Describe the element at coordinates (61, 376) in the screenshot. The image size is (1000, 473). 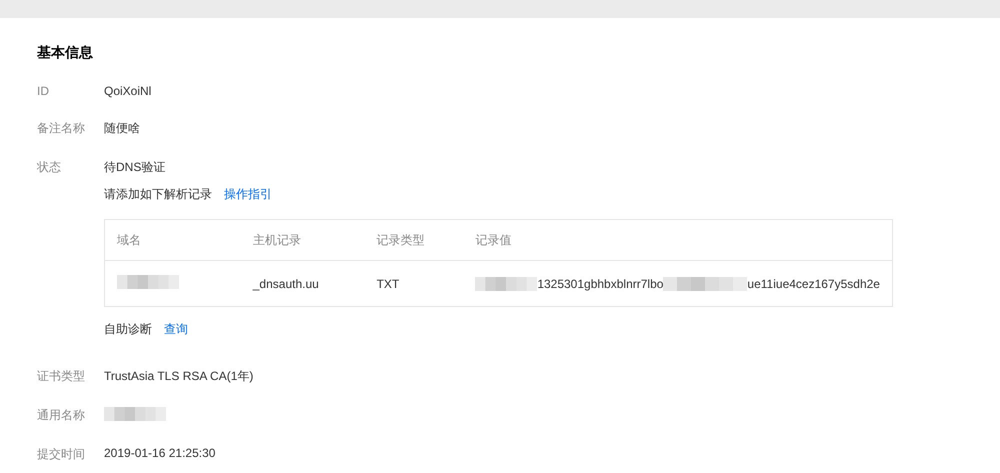
I see `field-label: 证书类型` at that location.